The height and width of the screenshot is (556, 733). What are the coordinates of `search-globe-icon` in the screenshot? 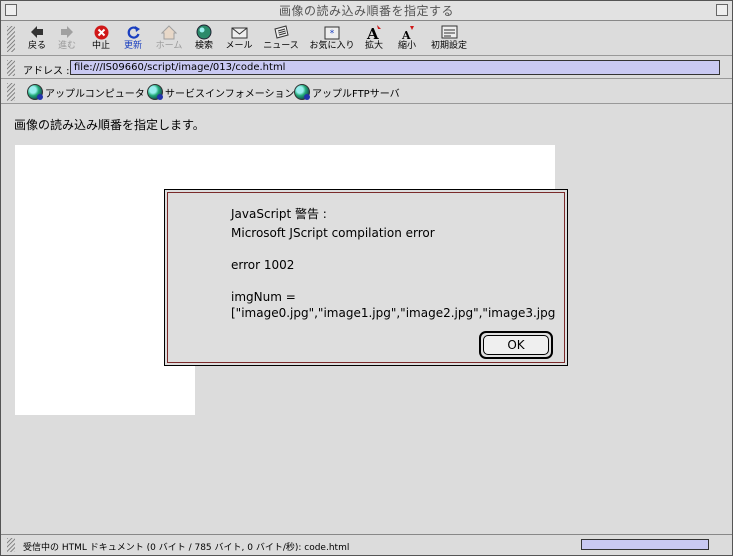 It's located at (204, 32).